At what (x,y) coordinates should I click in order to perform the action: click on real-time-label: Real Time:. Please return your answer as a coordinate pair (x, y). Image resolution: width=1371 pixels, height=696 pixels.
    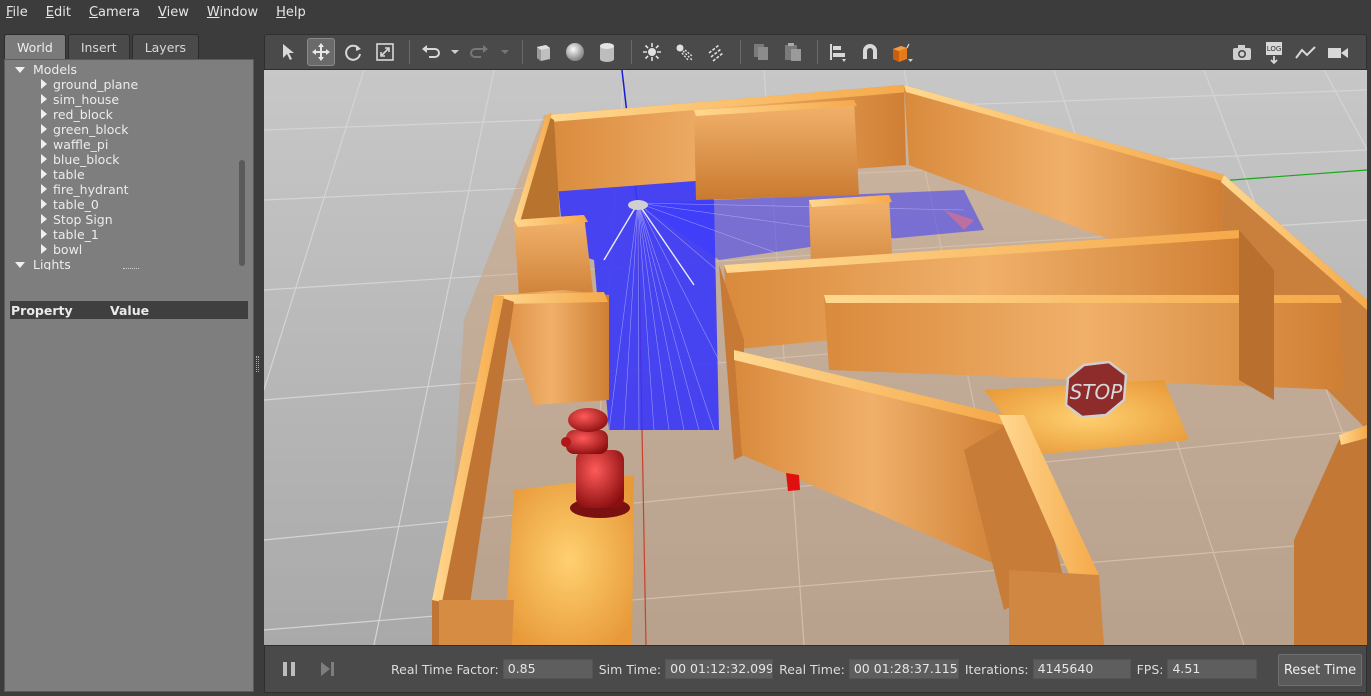
    Looking at the image, I should click on (812, 669).